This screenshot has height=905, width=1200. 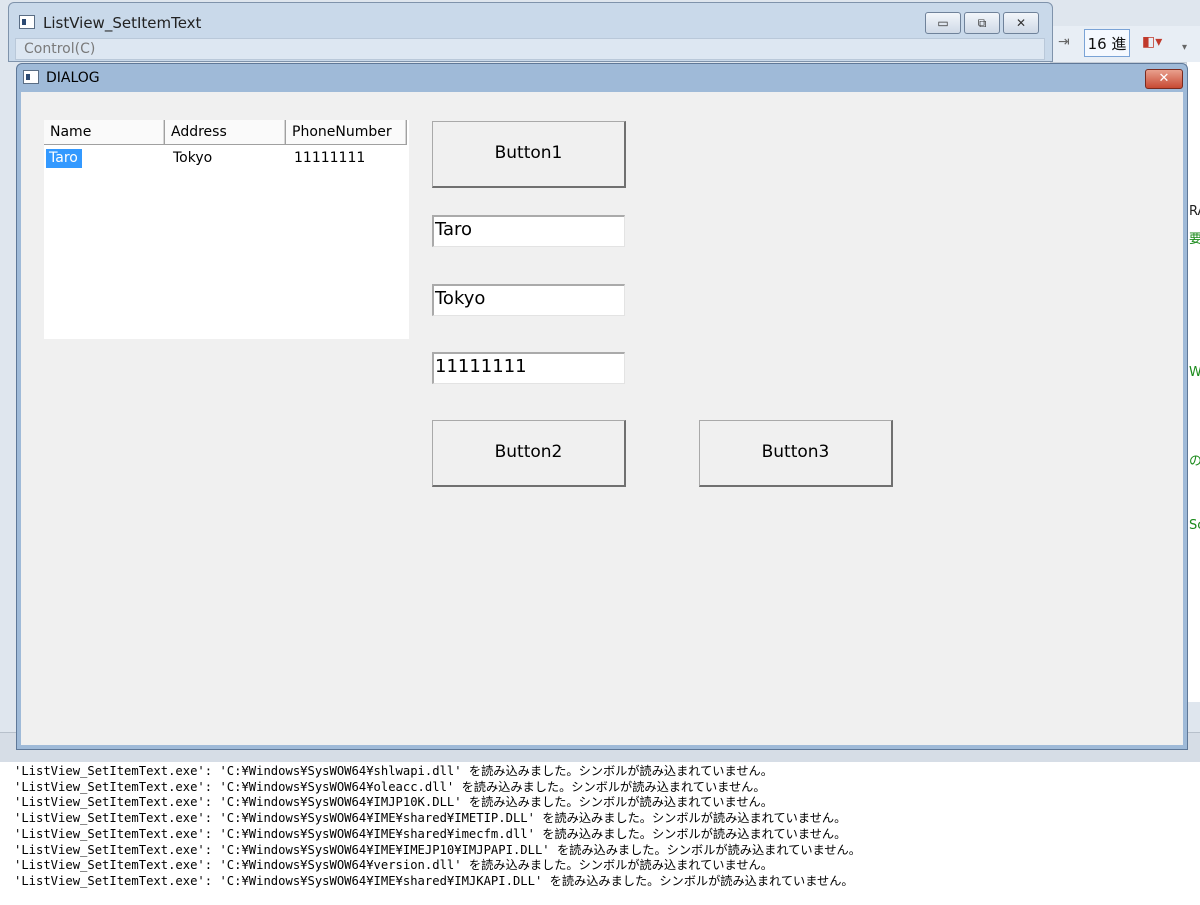 I want to click on name-edit-field: Taro, so click(x=528, y=231).